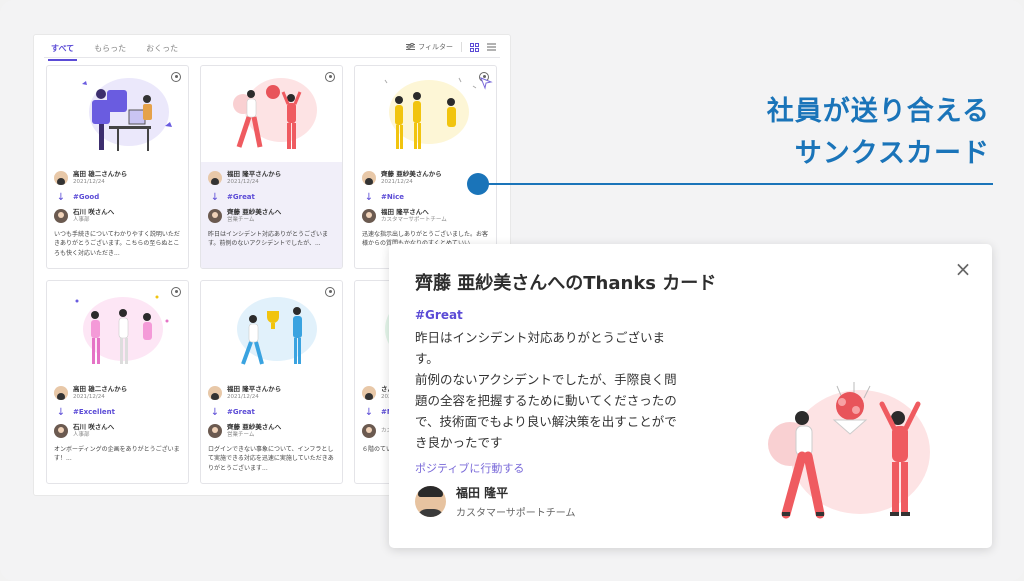  What do you see at coordinates (474, 47) in the screenshot?
I see `grid-view-icon` at bounding box center [474, 47].